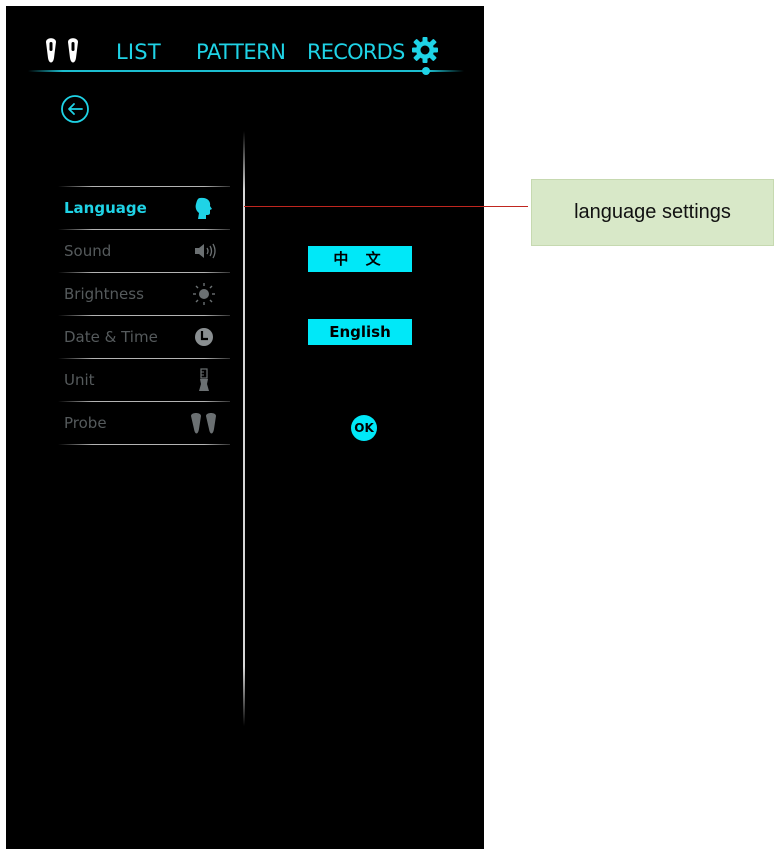 Image resolution: width=781 pixels, height=852 pixels. I want to click on callout-text: language settings, so click(652, 212).